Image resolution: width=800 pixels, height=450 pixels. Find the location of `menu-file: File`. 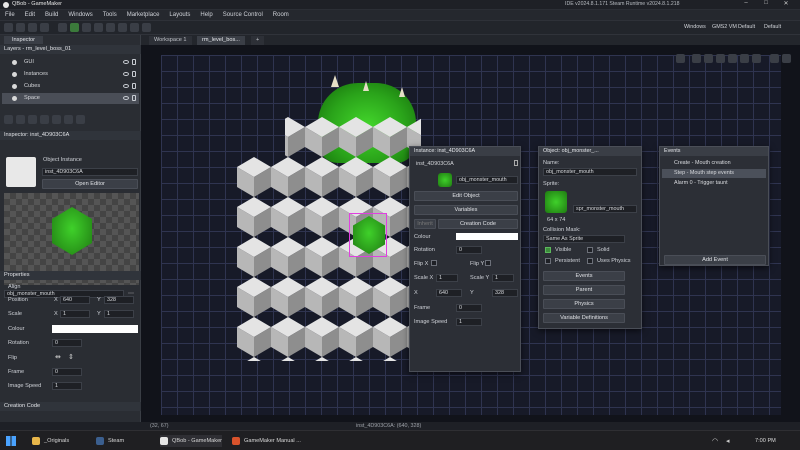

menu-file: File is located at coordinates (10, 15).